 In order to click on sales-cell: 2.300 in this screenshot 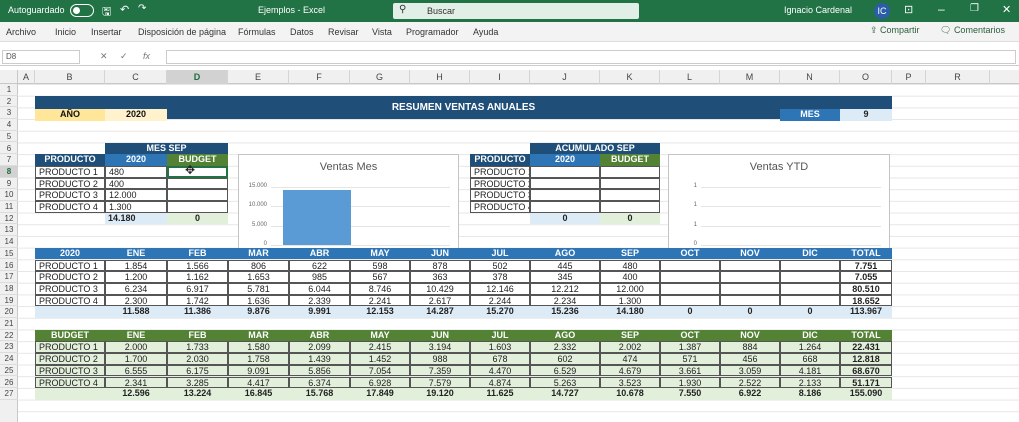, I will do `click(136, 300)`.